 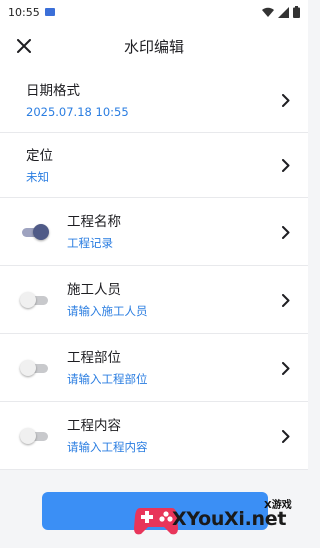 What do you see at coordinates (24, 12) in the screenshot?
I see `status-time: 10:55` at bounding box center [24, 12].